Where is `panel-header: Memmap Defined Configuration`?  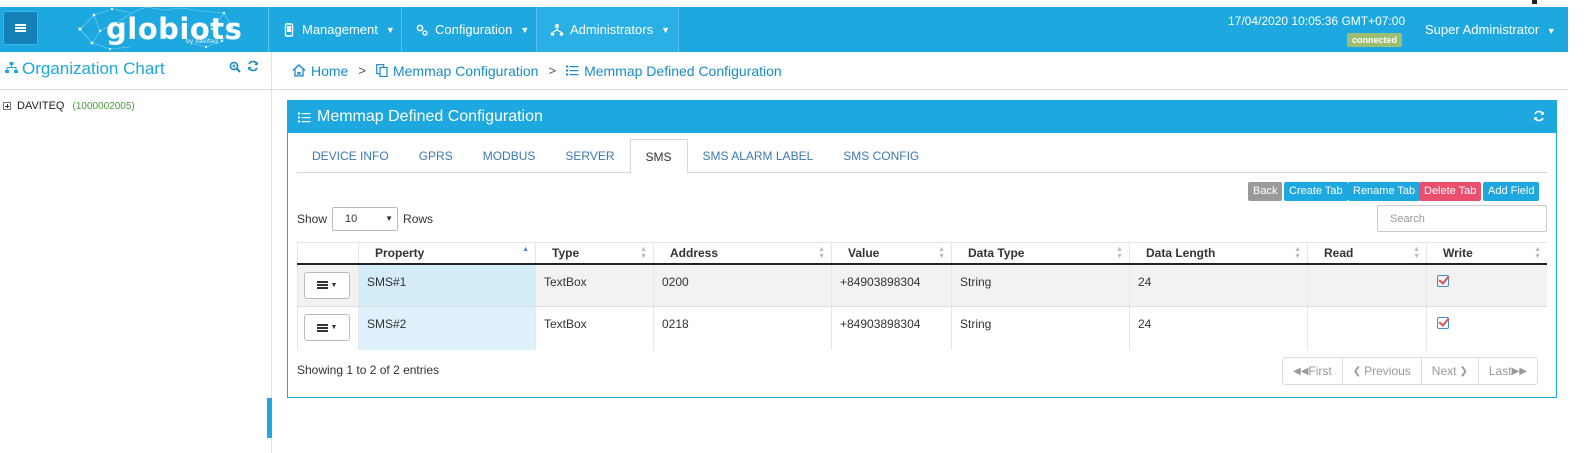
panel-header: Memmap Defined Configuration is located at coordinates (922, 117).